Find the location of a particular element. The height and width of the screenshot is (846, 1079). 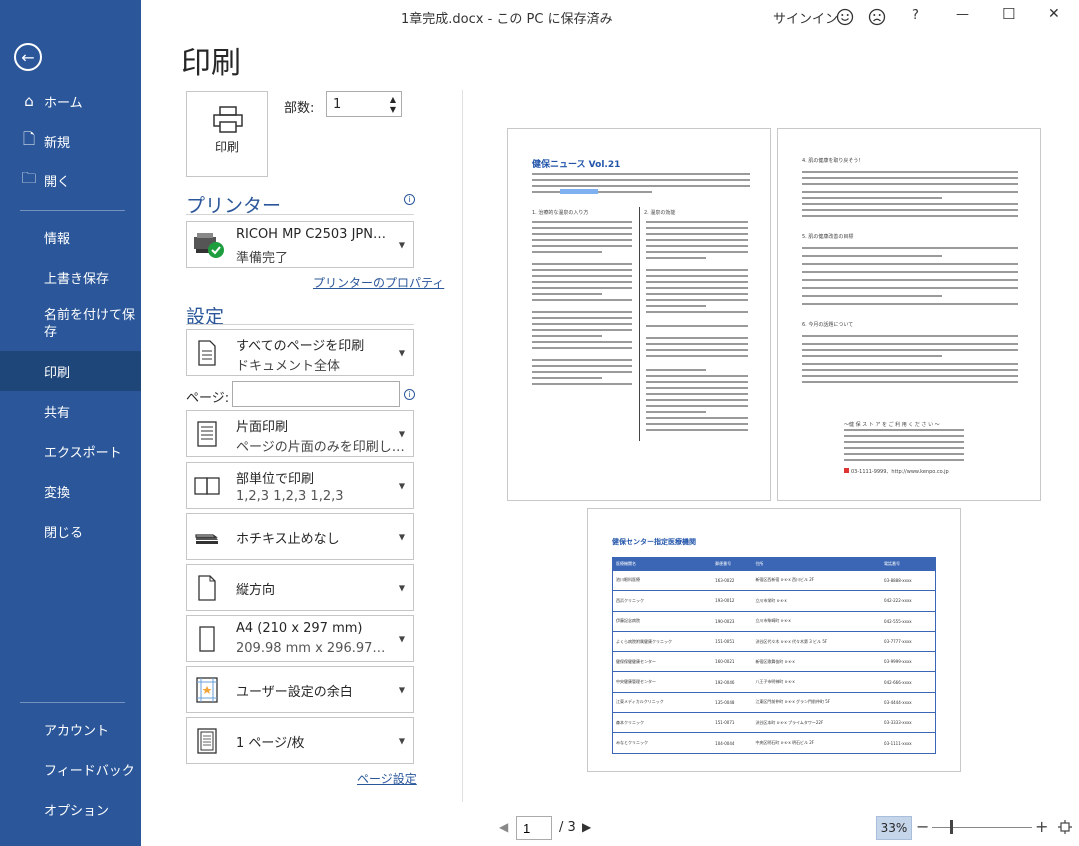

zoom-slider-thumb is located at coordinates (951, 827).